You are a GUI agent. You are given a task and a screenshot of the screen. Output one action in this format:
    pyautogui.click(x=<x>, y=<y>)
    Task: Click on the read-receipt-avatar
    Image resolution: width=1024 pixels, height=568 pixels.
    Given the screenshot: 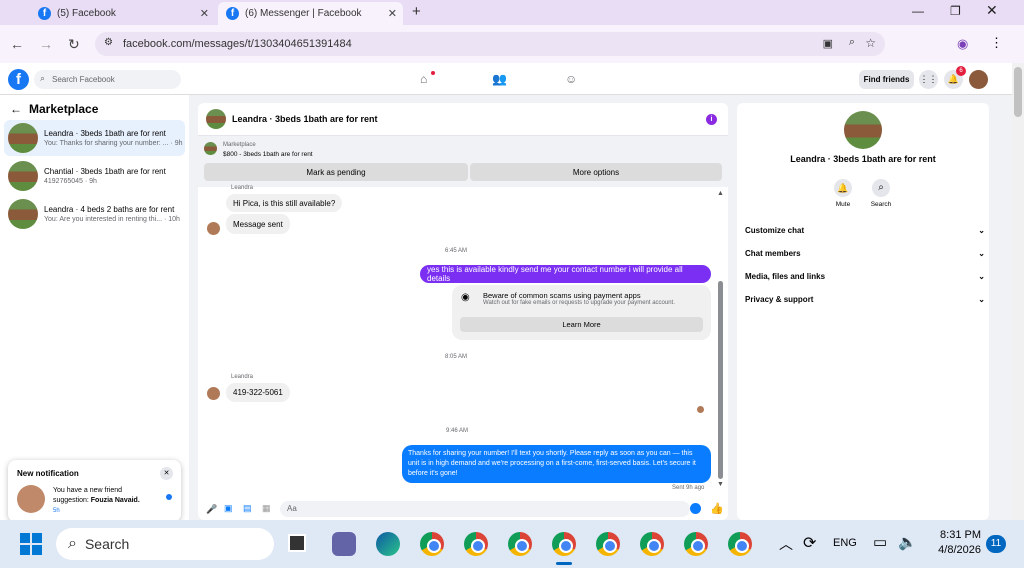 What is the action you would take?
    pyautogui.click(x=700, y=409)
    